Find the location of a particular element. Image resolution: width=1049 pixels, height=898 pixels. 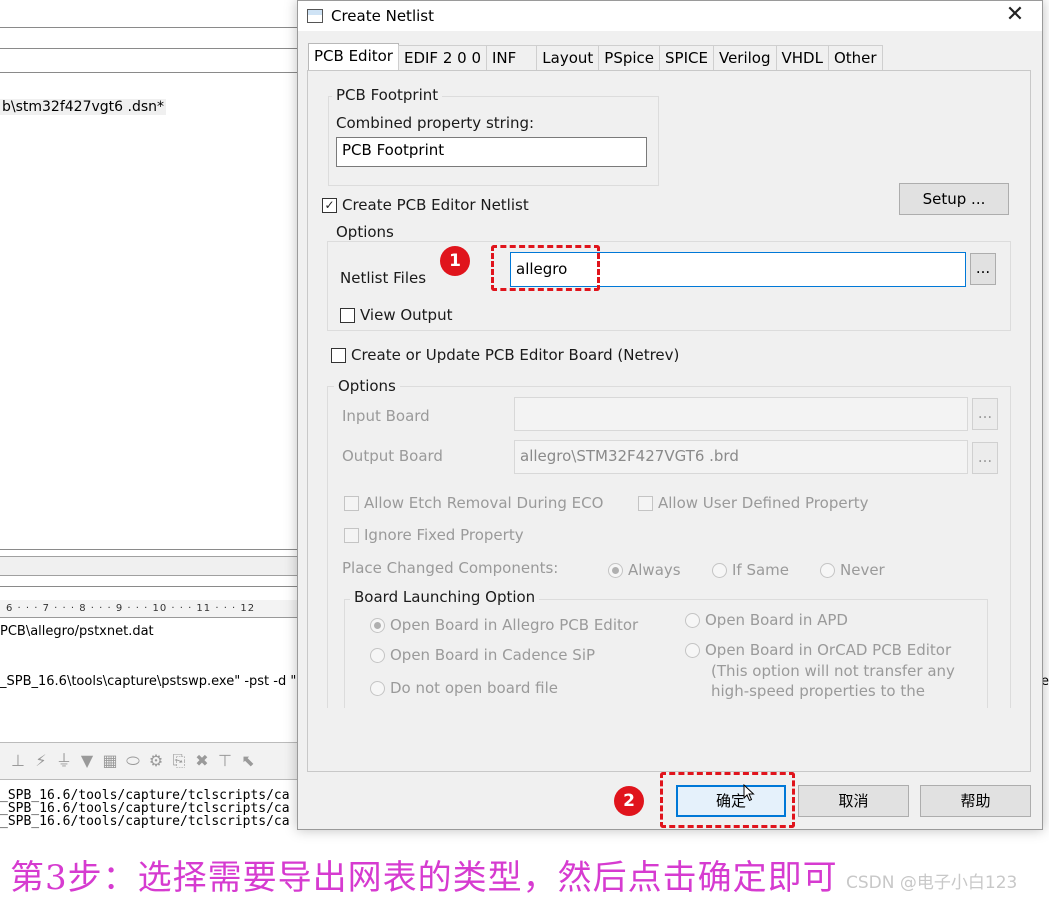

allow-etch-removal-label: Allow Etch Removal During ECO is located at coordinates (484, 503).